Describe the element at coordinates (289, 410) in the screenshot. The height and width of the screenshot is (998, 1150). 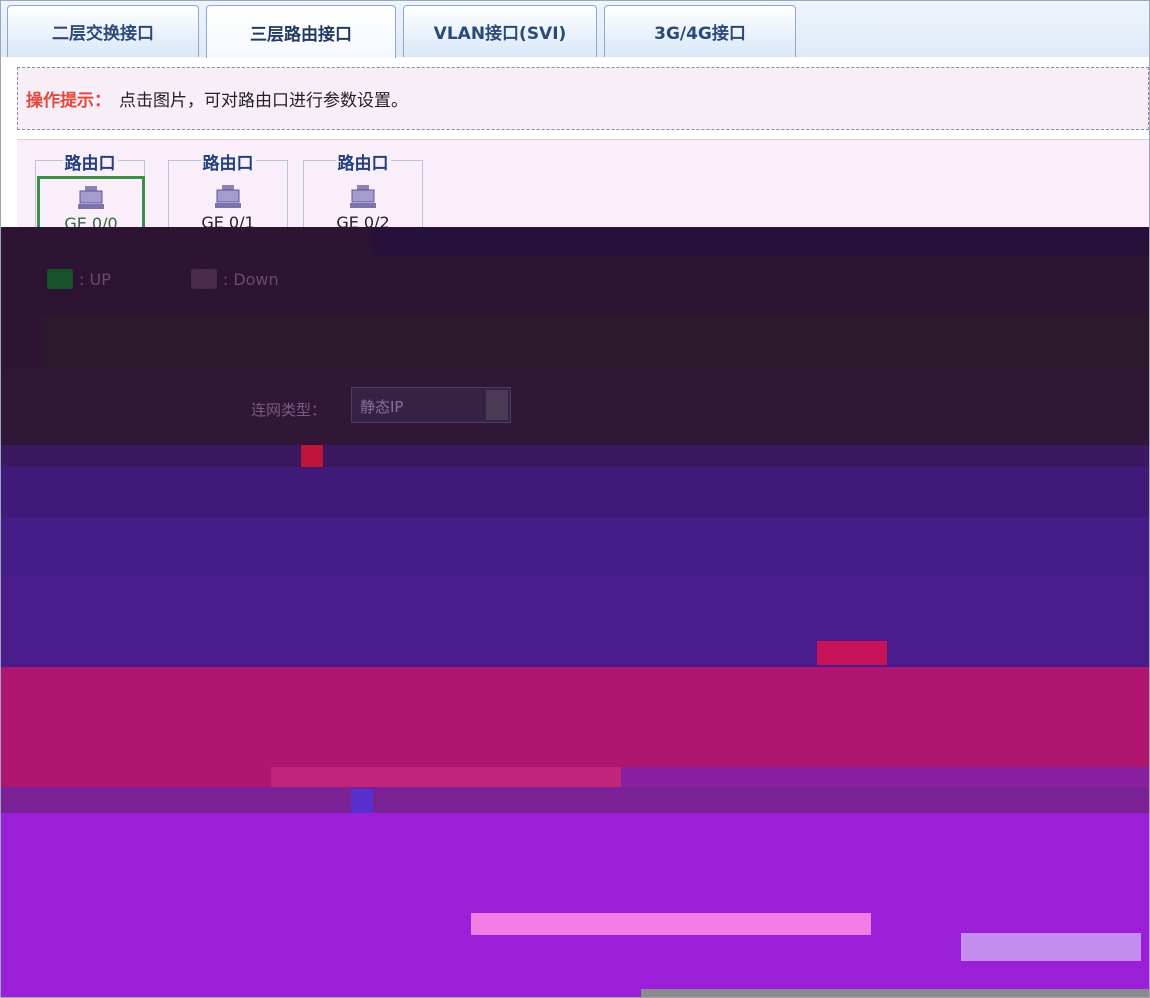
I see `conn-type-label: 连网类型：` at that location.